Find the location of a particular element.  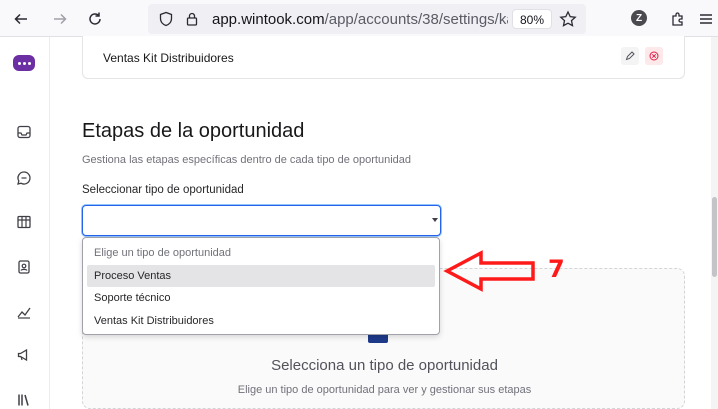

back-button is located at coordinates (21, 19).